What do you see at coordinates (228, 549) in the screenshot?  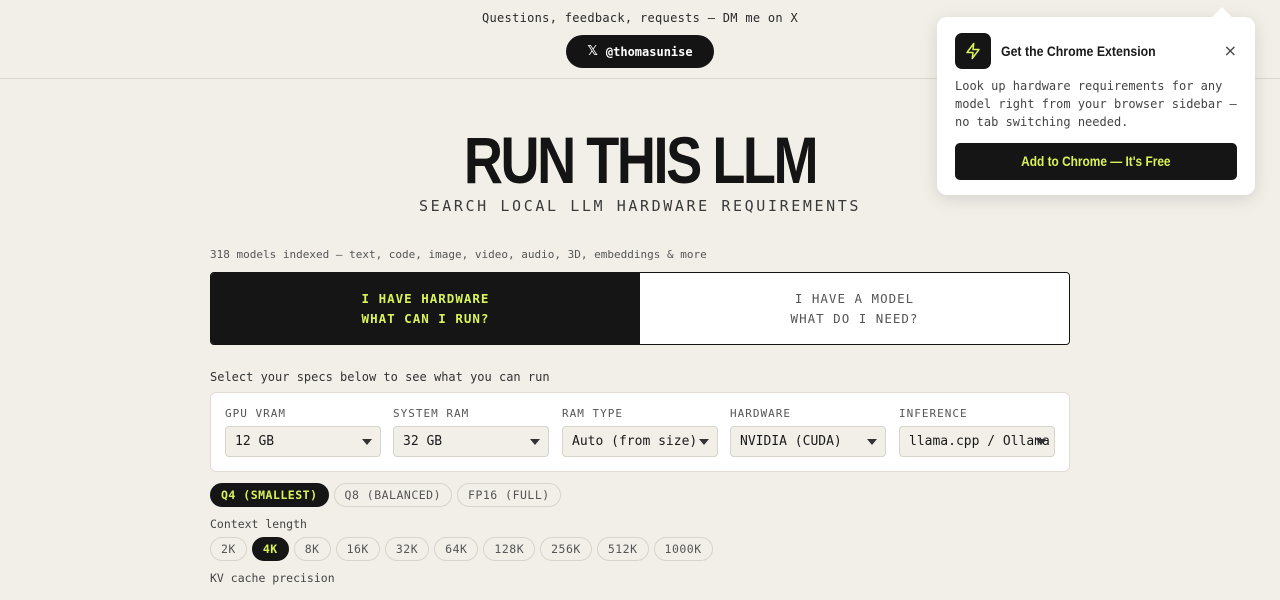 I see `context-2k-chip: 2K` at bounding box center [228, 549].